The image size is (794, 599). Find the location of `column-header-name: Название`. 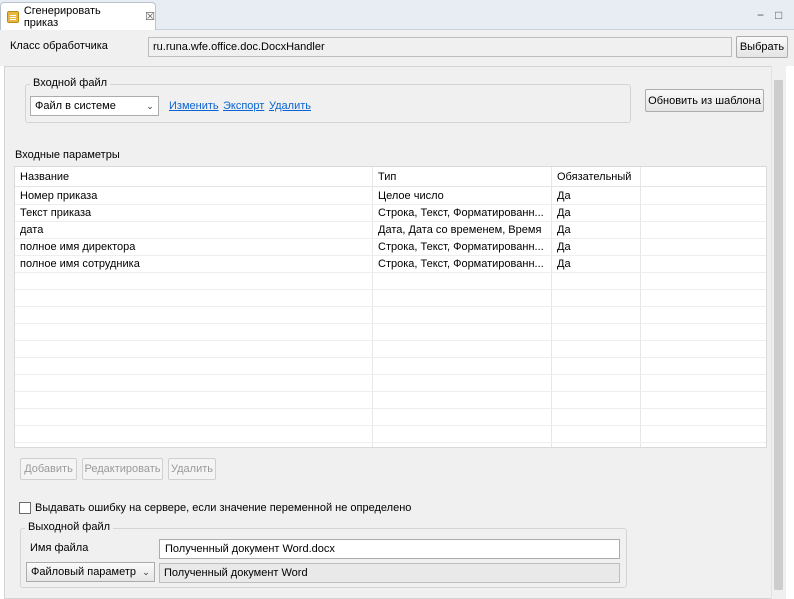

column-header-name: Название is located at coordinates (193, 177).